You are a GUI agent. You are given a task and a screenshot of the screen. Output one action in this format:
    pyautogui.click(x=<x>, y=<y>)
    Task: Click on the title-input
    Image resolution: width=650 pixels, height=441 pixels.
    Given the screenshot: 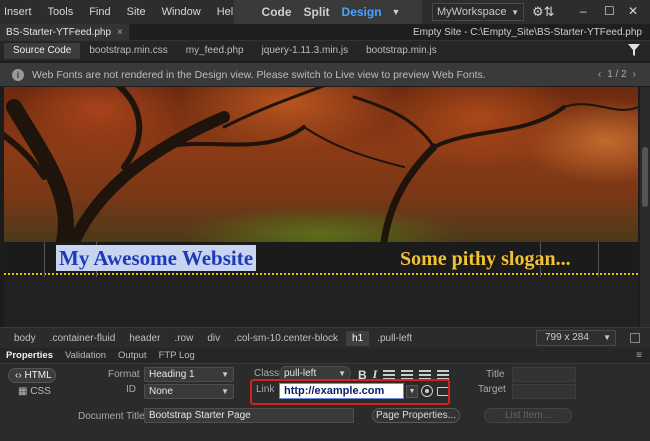 What is the action you would take?
    pyautogui.click(x=544, y=374)
    